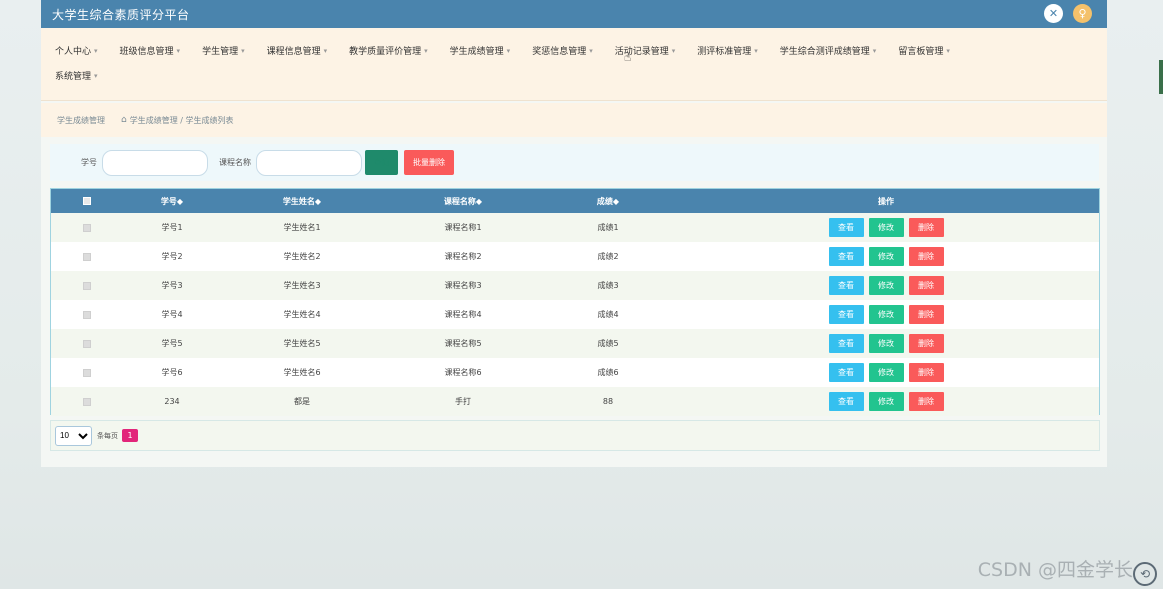 This screenshot has height=589, width=1163. I want to click on breadcrumb-path: 学生成绩管理 / 学生成绩列表, so click(181, 120).